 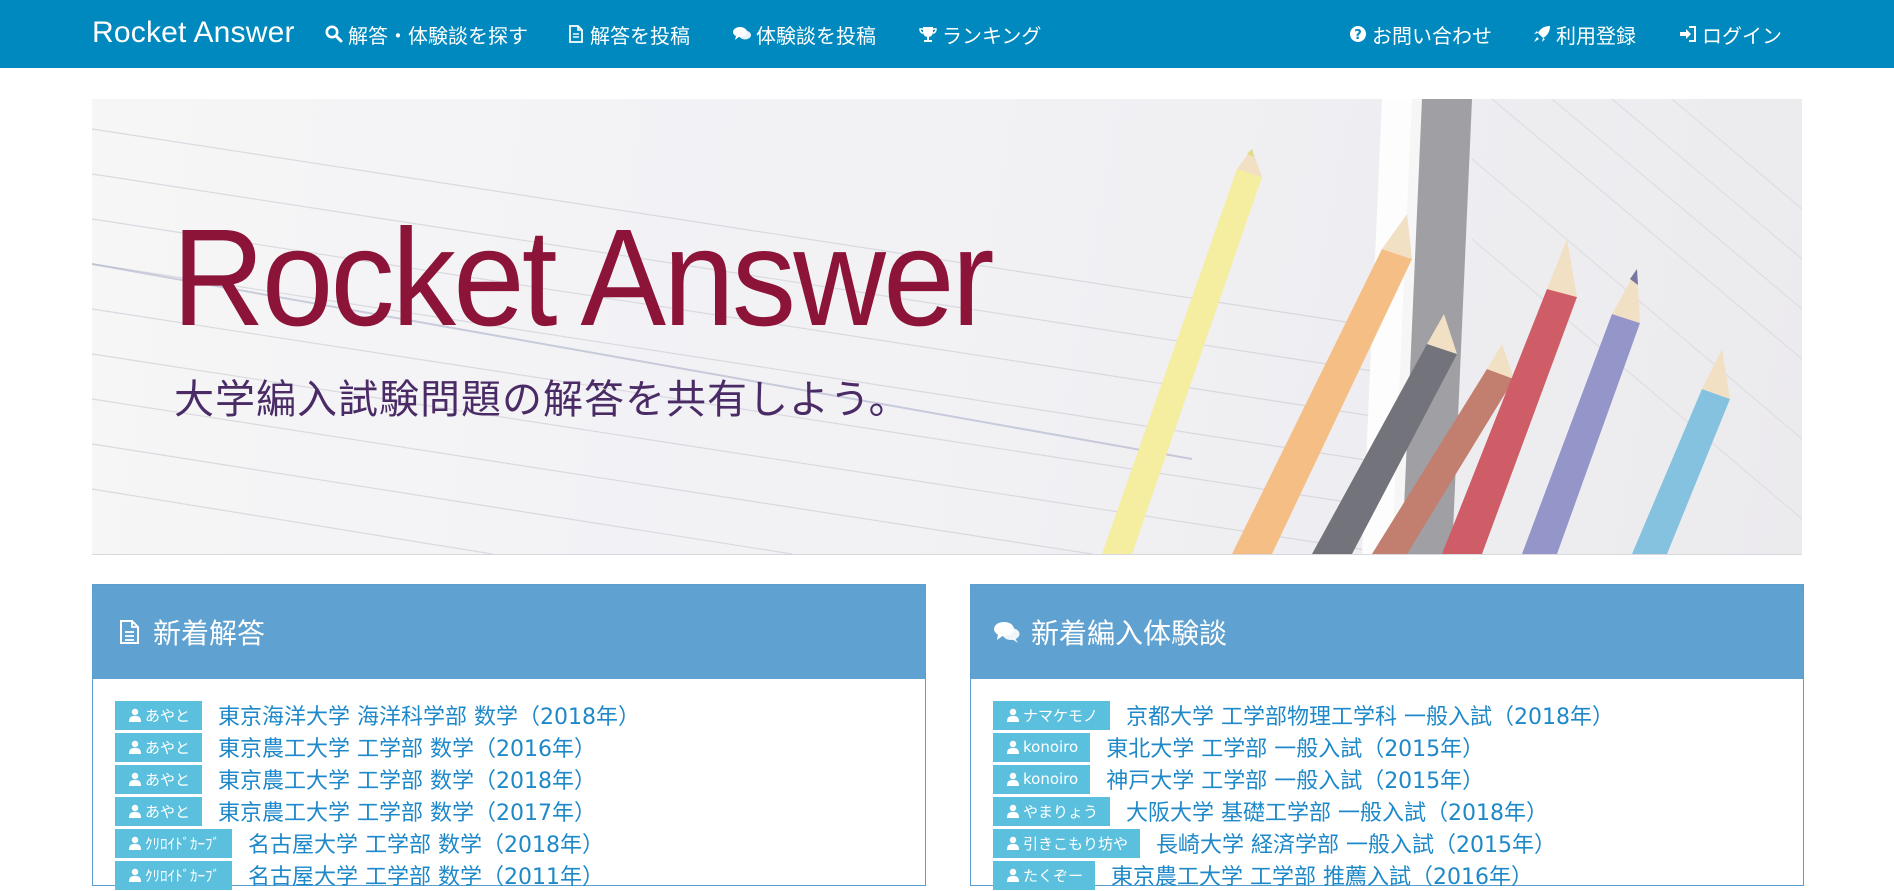 I want to click on user-badge: やまりょう, so click(x=1052, y=811).